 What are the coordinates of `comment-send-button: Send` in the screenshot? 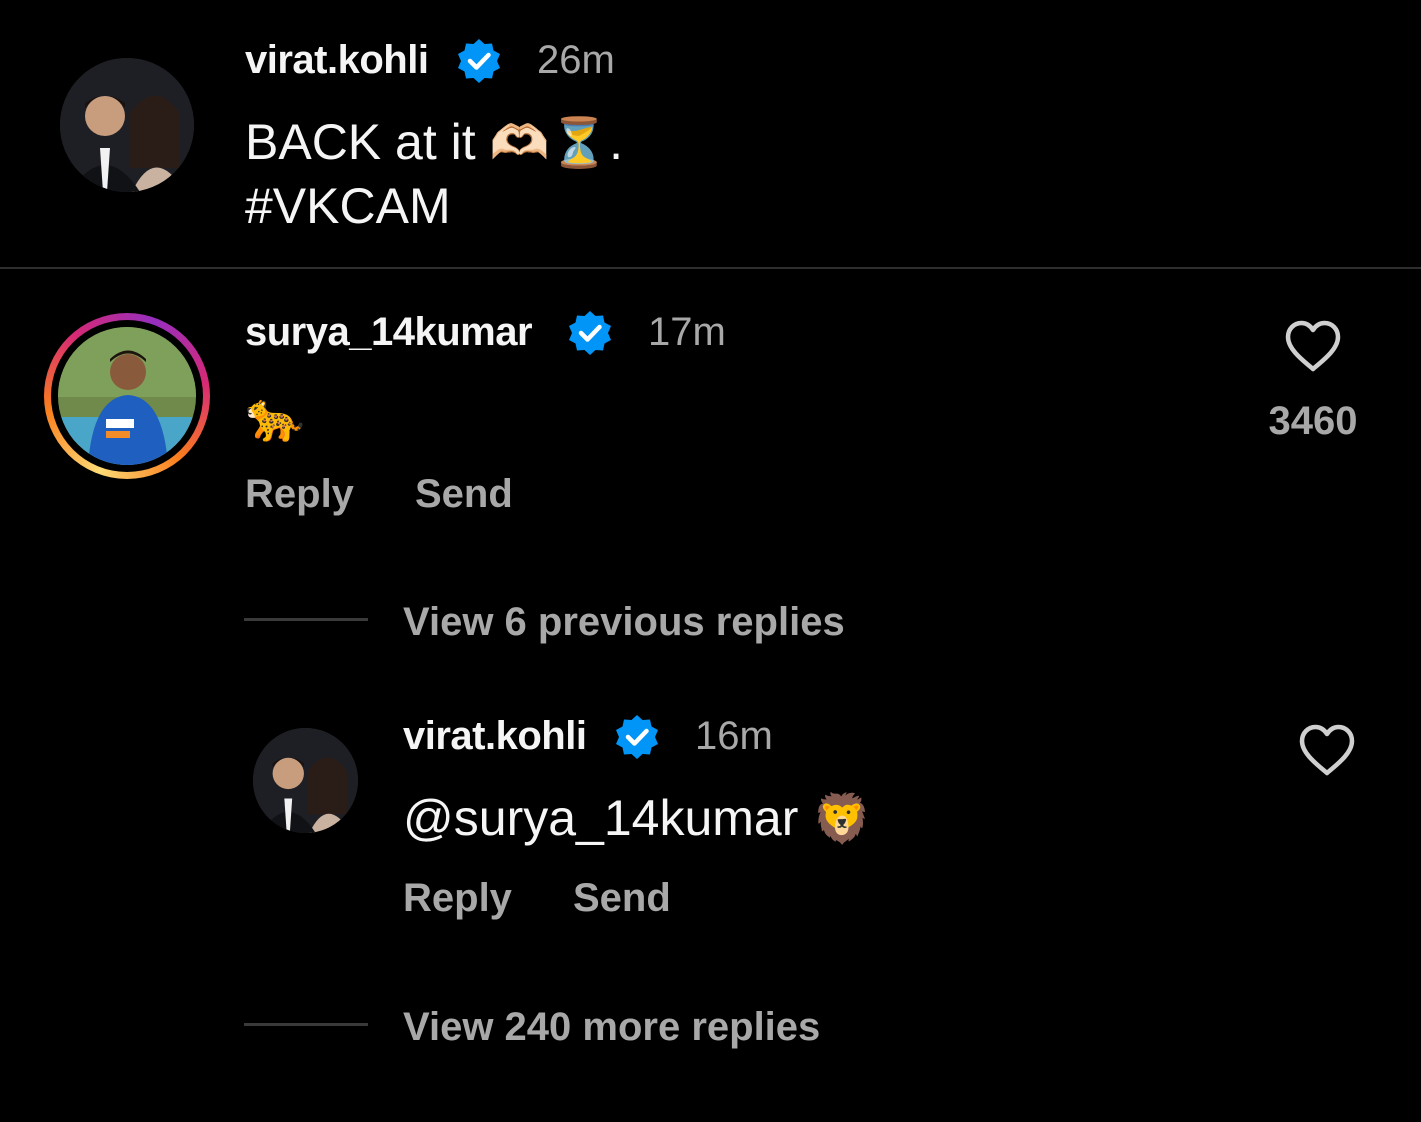 It's located at (464, 494).